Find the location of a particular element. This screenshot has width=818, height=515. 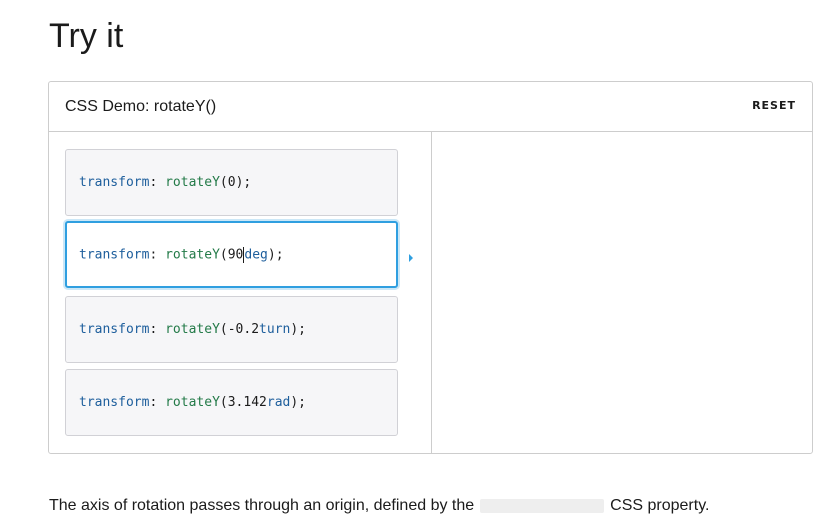

code-line: transform: rotateY(3.142rad); is located at coordinates (192, 402).